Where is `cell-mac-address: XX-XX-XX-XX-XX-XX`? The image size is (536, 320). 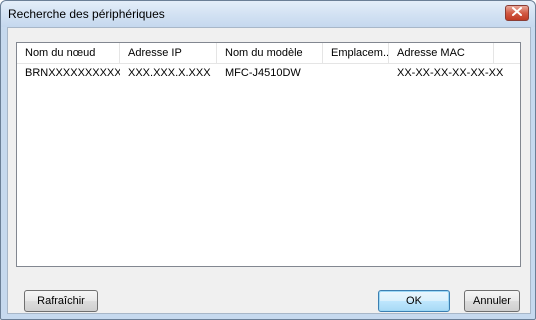 cell-mac-address: XX-XX-XX-XX-XX-XX is located at coordinates (450, 73).